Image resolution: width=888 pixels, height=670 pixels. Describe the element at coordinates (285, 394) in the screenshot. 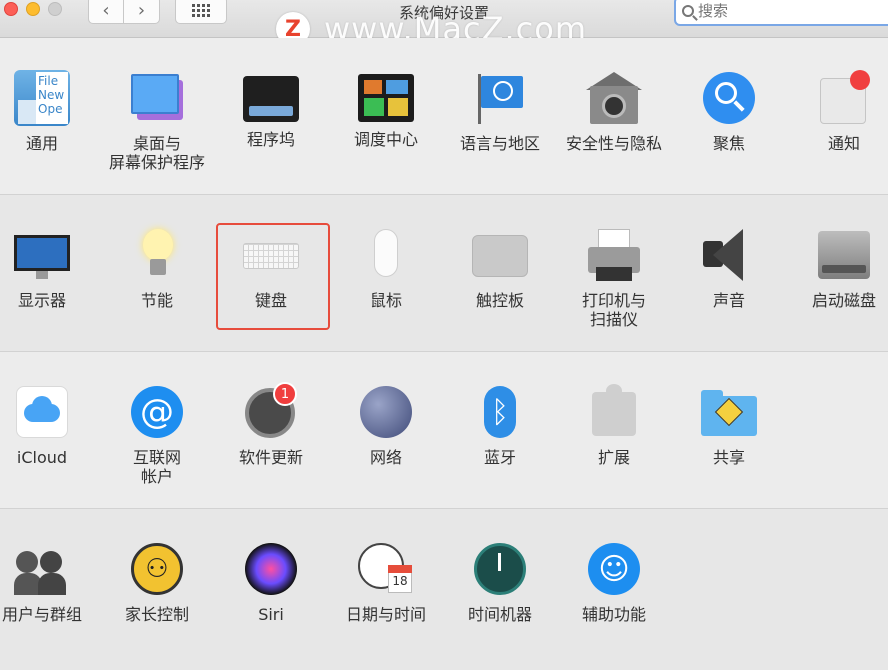

I see `update-count-badge: 1` at that location.